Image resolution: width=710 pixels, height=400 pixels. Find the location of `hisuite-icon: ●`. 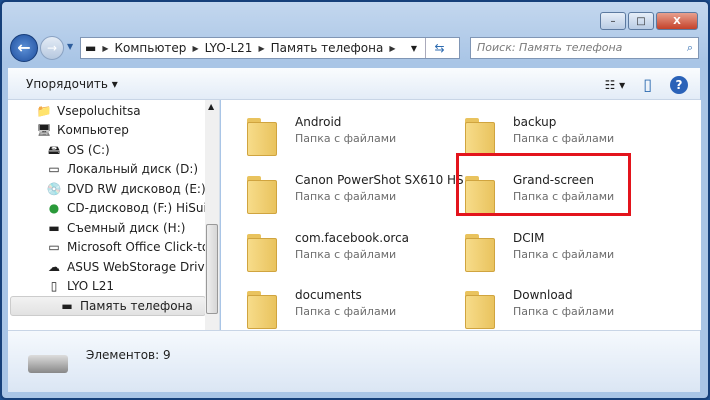

hisuite-icon: ● is located at coordinates (54, 208).